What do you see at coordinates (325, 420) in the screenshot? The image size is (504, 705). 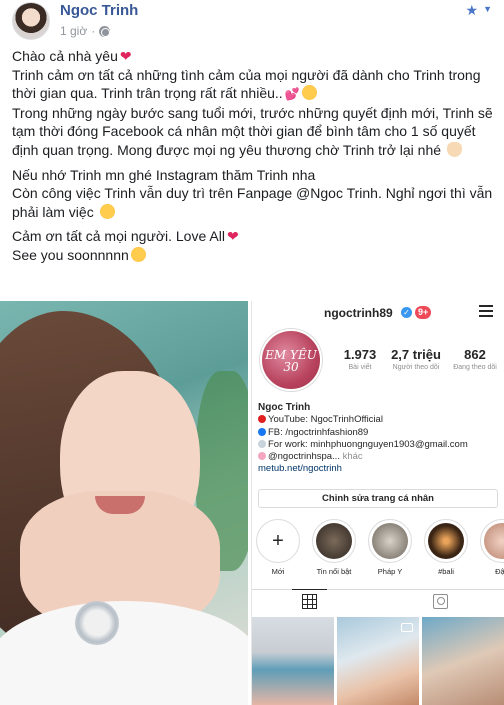 I see `bio-youtube-text: YouTube: NgocTrinhOfficial` at bounding box center [325, 420].